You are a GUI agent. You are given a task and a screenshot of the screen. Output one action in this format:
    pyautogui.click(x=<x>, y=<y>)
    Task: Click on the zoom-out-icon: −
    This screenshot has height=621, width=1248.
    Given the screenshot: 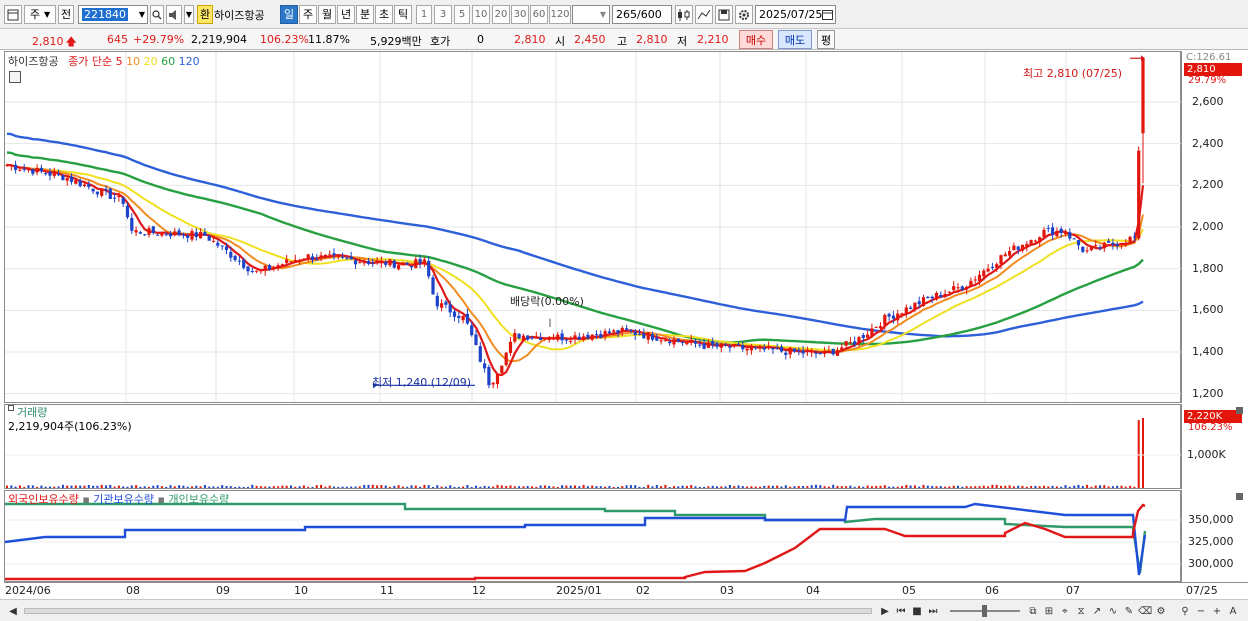 What is the action you would take?
    pyautogui.click(x=1201, y=611)
    